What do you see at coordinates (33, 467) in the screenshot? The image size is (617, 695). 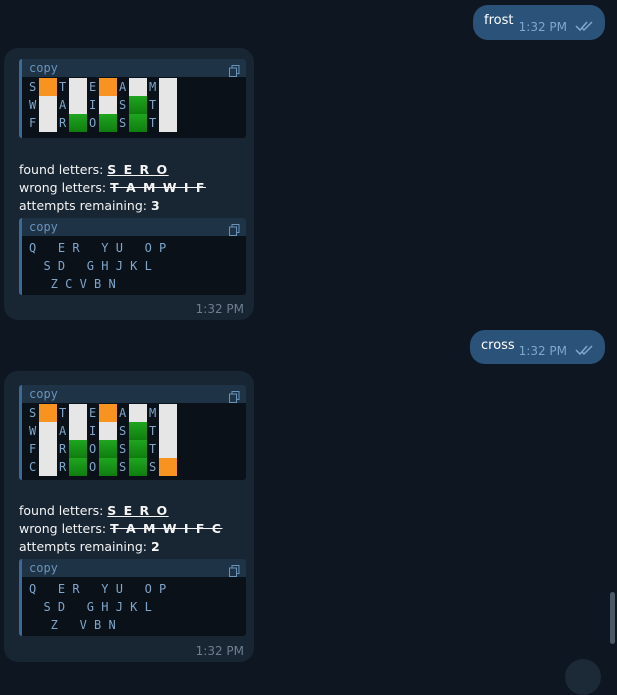 I see `grid-letter: C` at bounding box center [33, 467].